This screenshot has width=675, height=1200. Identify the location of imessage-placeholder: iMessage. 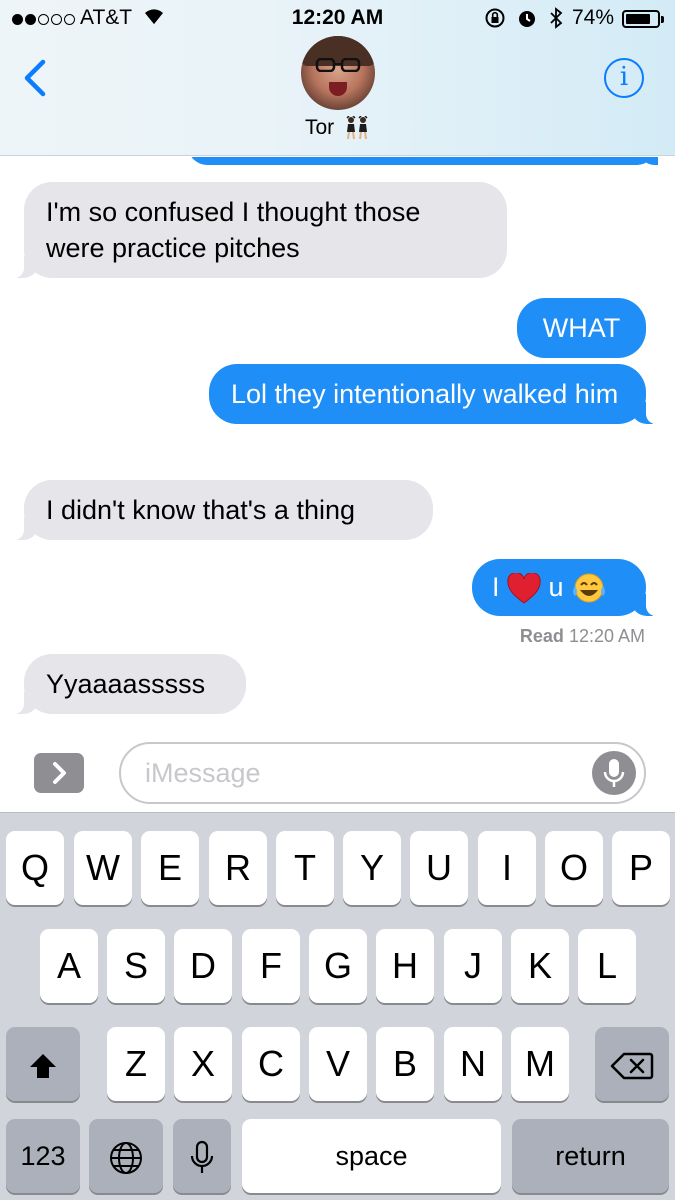
(203, 773).